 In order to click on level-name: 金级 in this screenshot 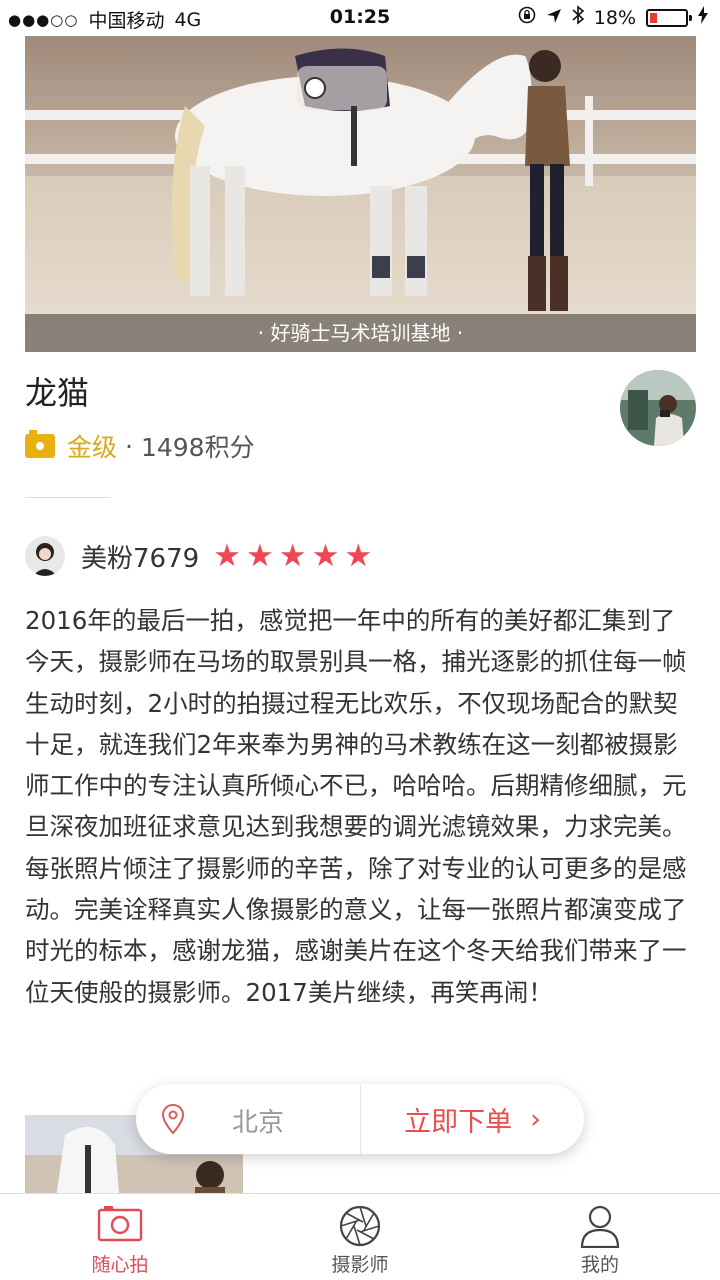, I will do `click(92, 447)`.